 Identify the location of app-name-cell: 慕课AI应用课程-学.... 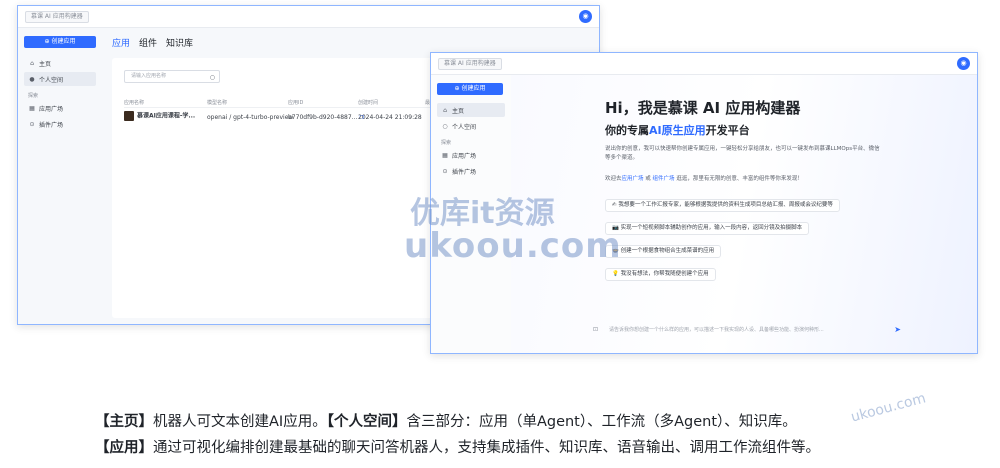
(159, 116).